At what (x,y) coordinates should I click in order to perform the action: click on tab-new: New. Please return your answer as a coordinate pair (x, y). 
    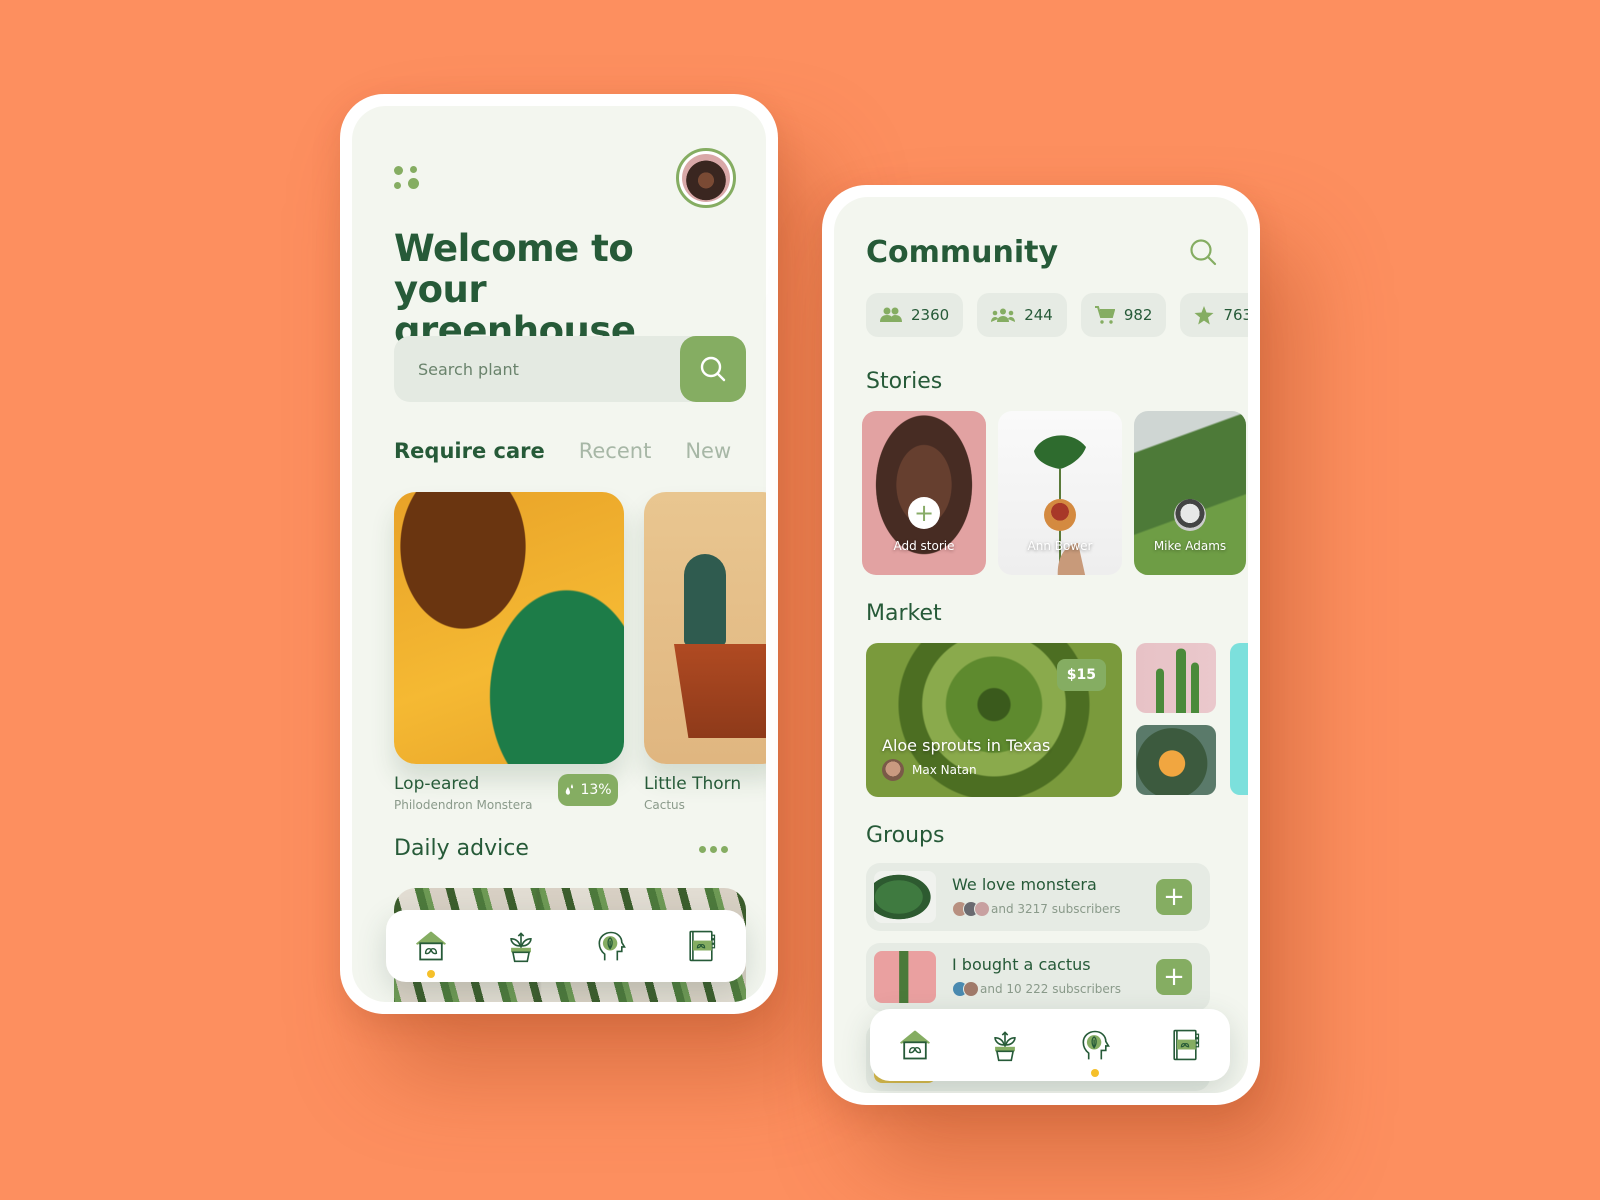
    Looking at the image, I should click on (708, 451).